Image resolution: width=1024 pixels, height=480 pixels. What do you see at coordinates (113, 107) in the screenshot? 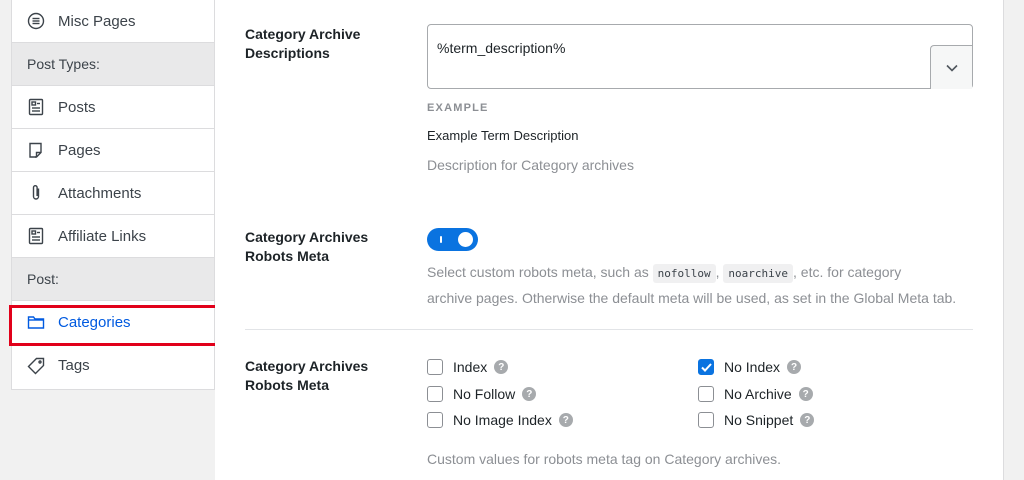
I see `sidebar-item-posts: Posts` at bounding box center [113, 107].